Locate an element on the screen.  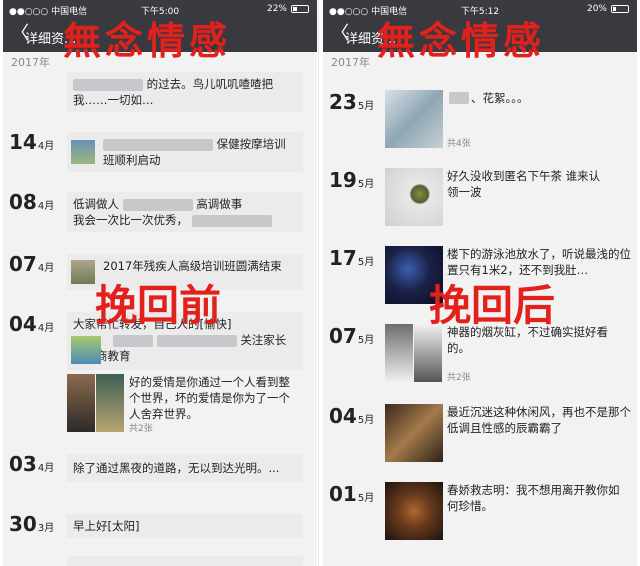
post-date: 045月 is located at coordinates (351, 416).